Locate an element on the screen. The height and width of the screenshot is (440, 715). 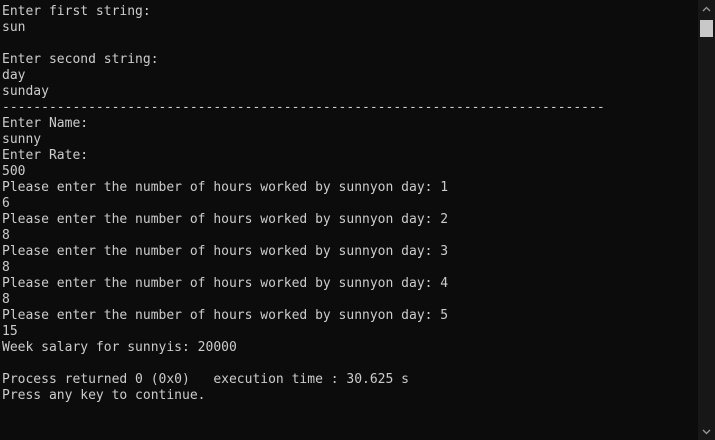
console-line: Enter second string: is located at coordinates (80, 59).